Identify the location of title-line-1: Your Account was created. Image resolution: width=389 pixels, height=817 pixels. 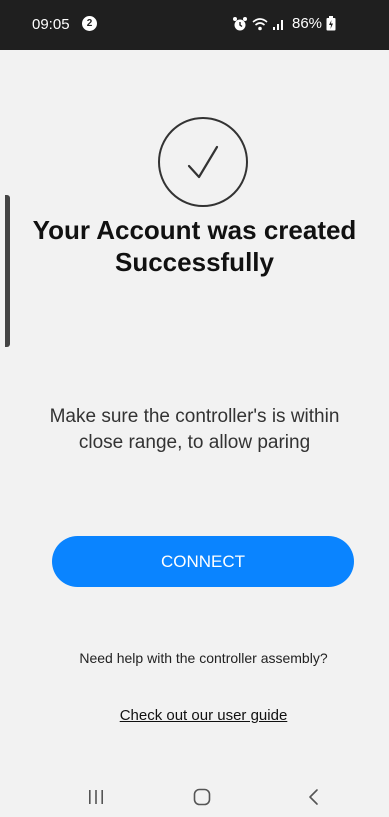
(194, 230).